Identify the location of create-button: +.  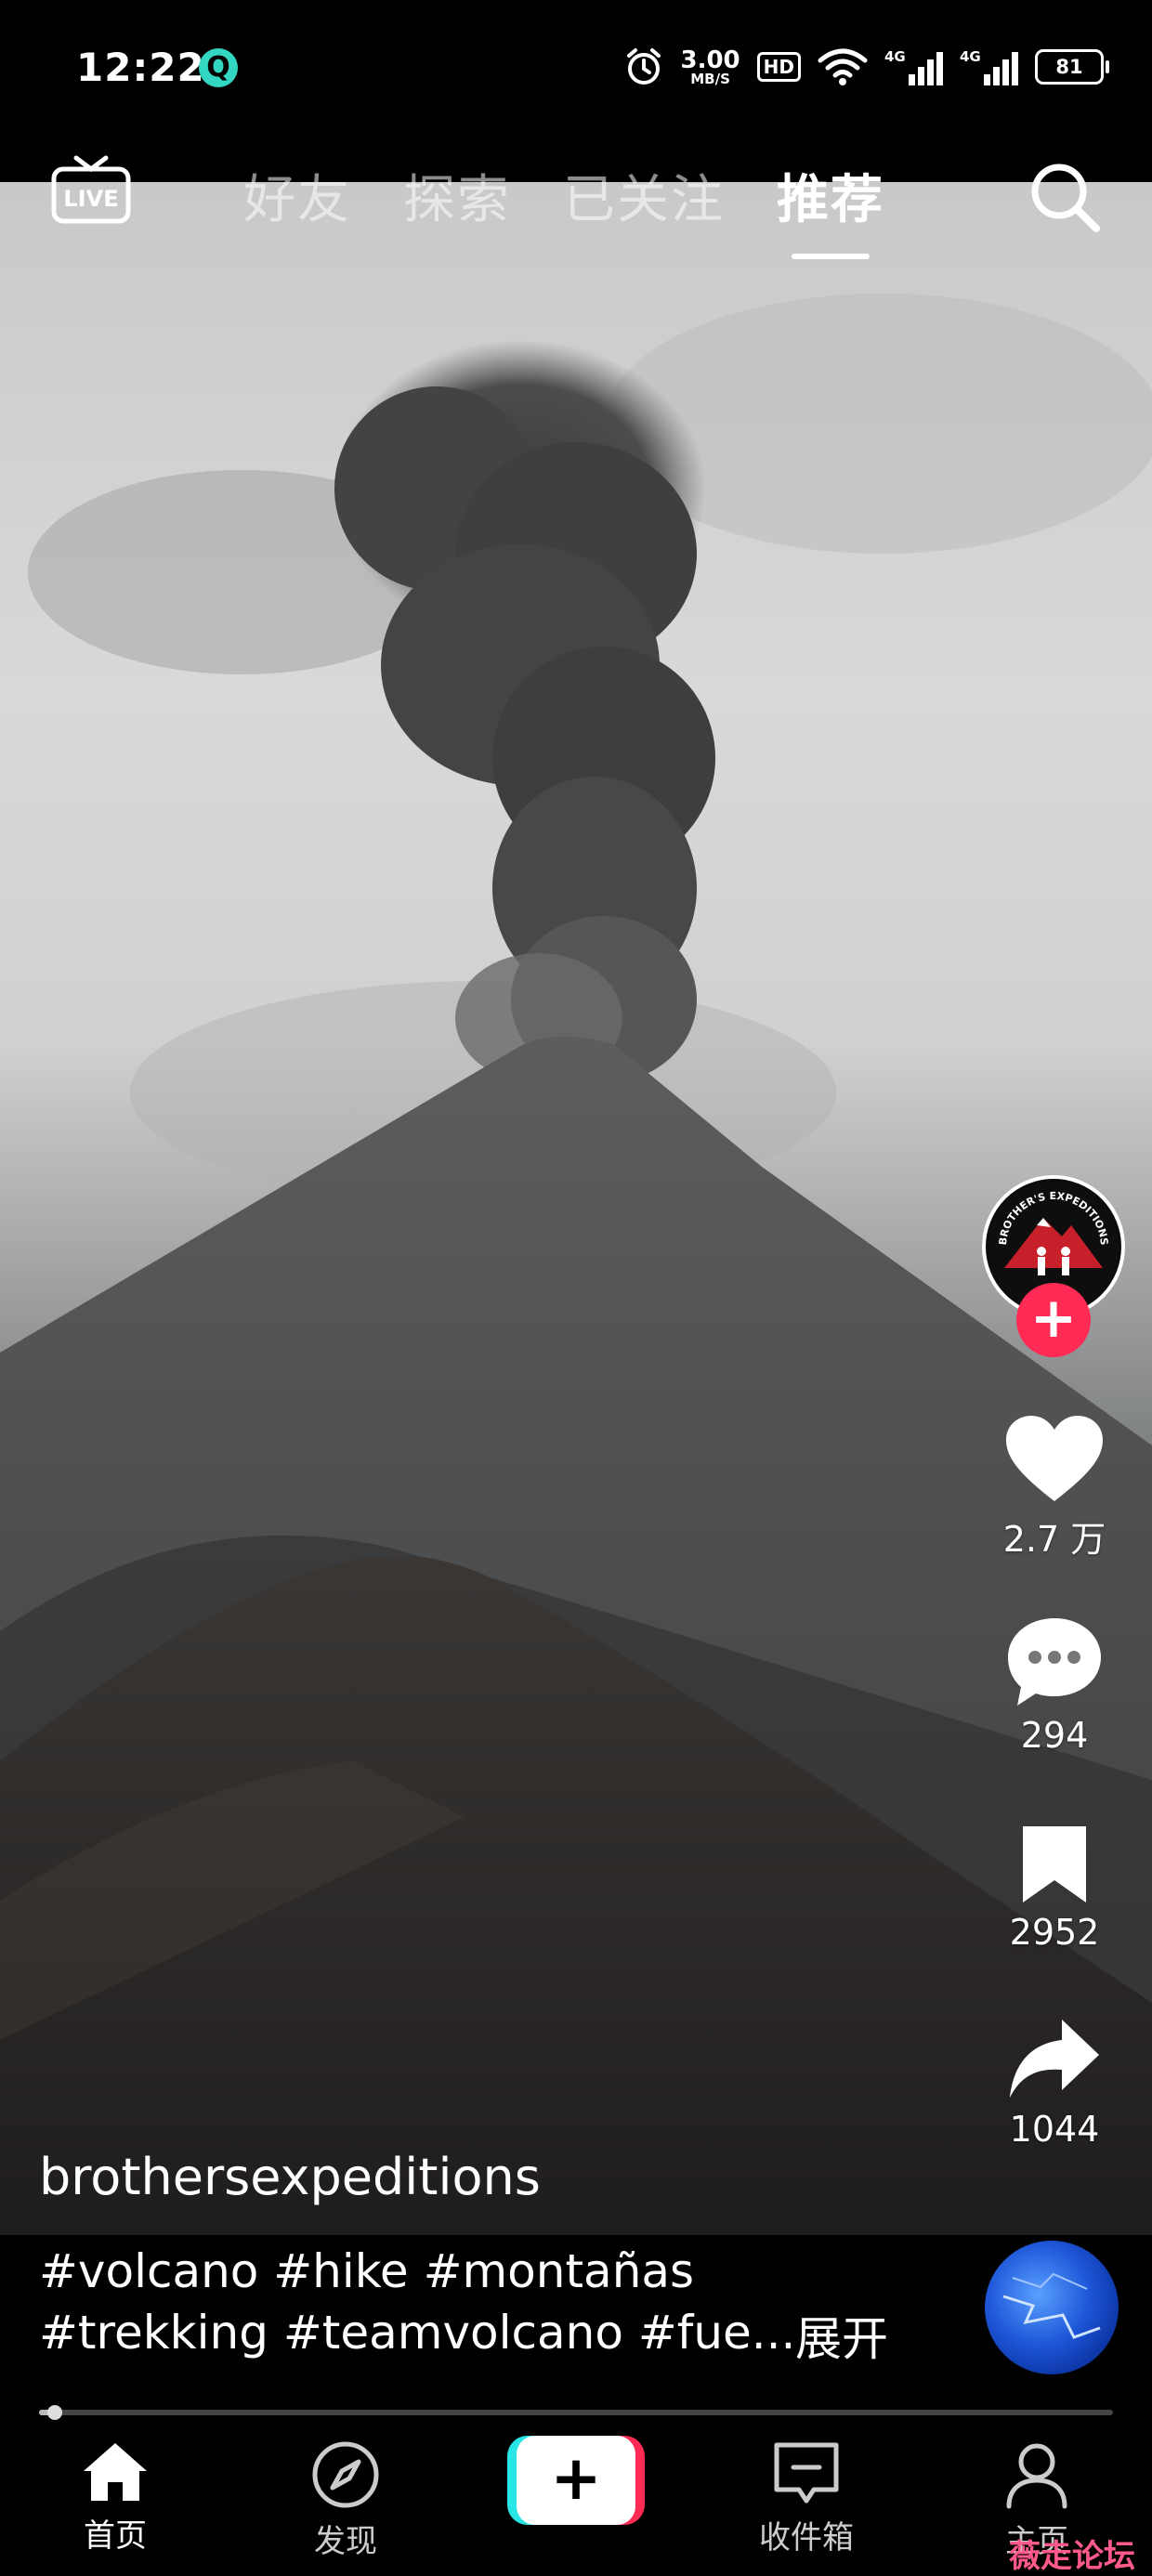
(576, 2480).